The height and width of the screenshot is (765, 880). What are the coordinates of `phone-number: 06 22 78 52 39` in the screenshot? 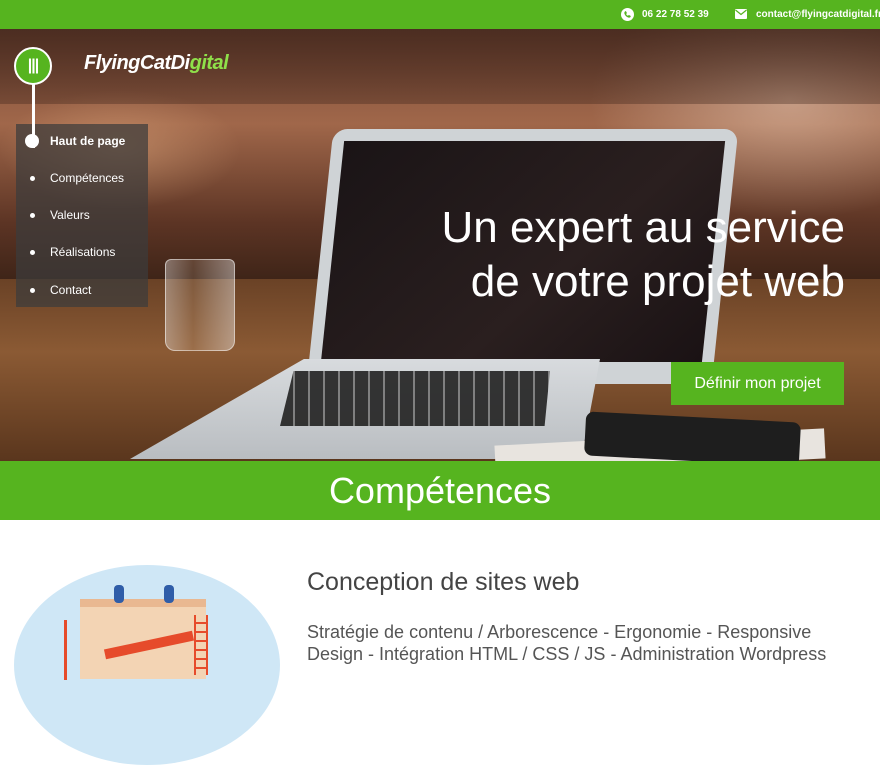 It's located at (675, 14).